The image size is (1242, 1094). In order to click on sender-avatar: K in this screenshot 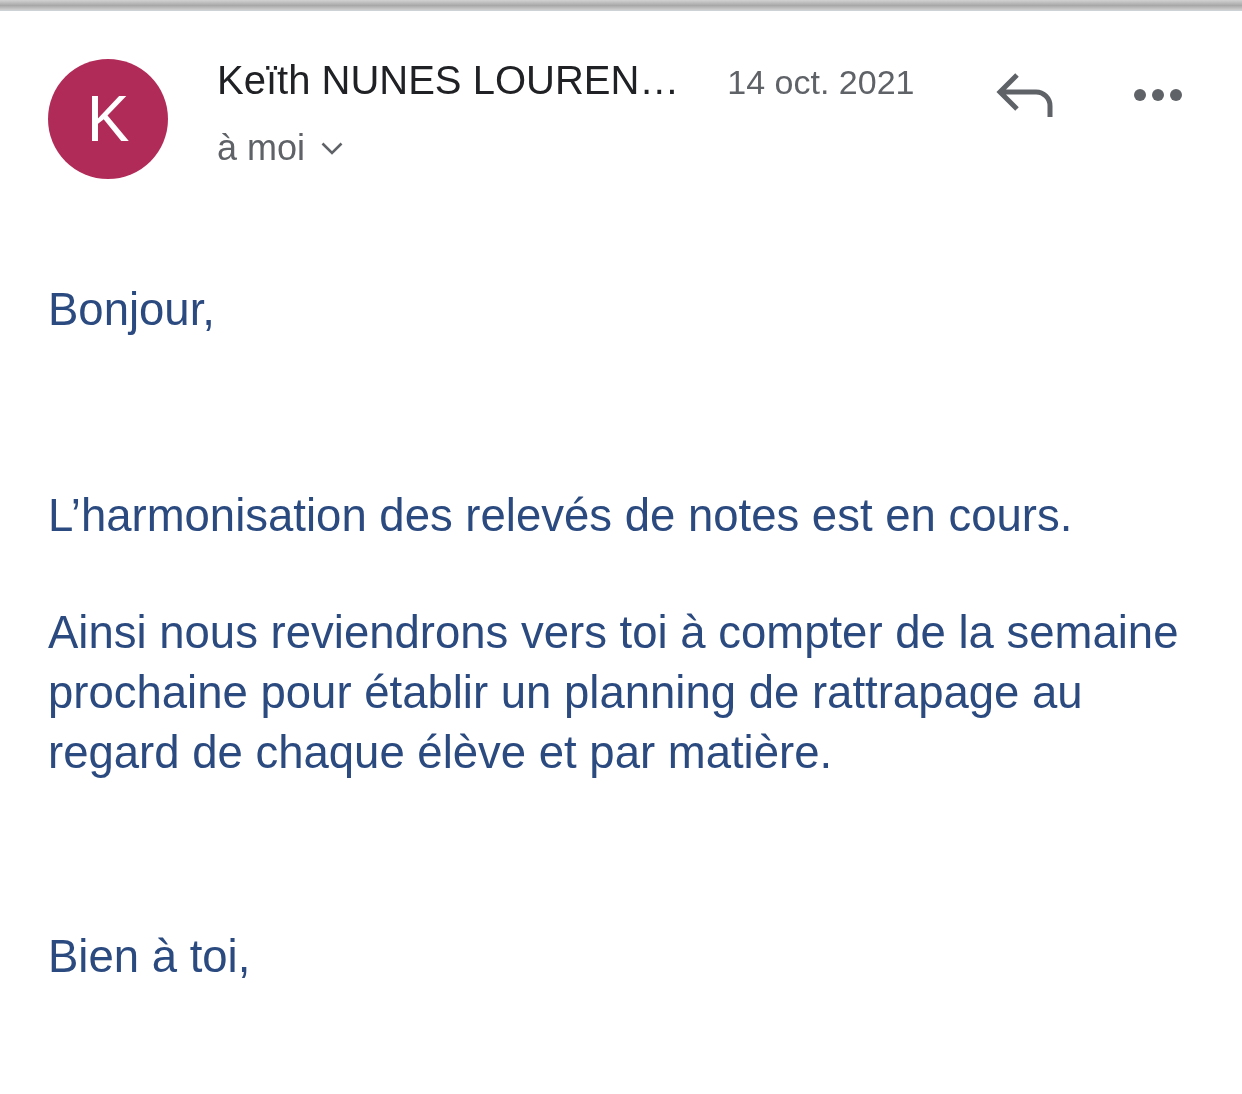, I will do `click(108, 119)`.